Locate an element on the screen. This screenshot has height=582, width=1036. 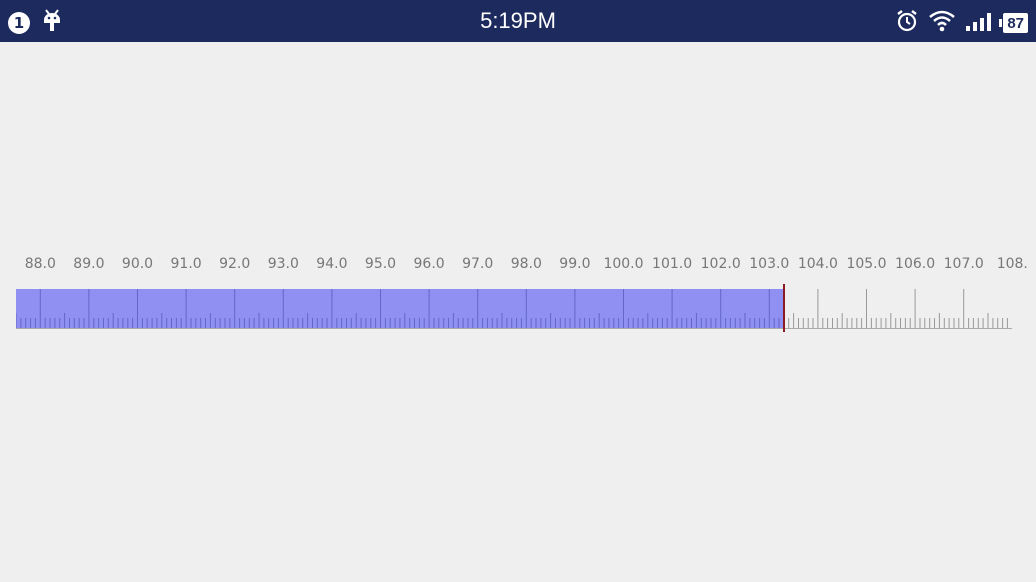
ruler-label: 95.0 is located at coordinates (380, 264).